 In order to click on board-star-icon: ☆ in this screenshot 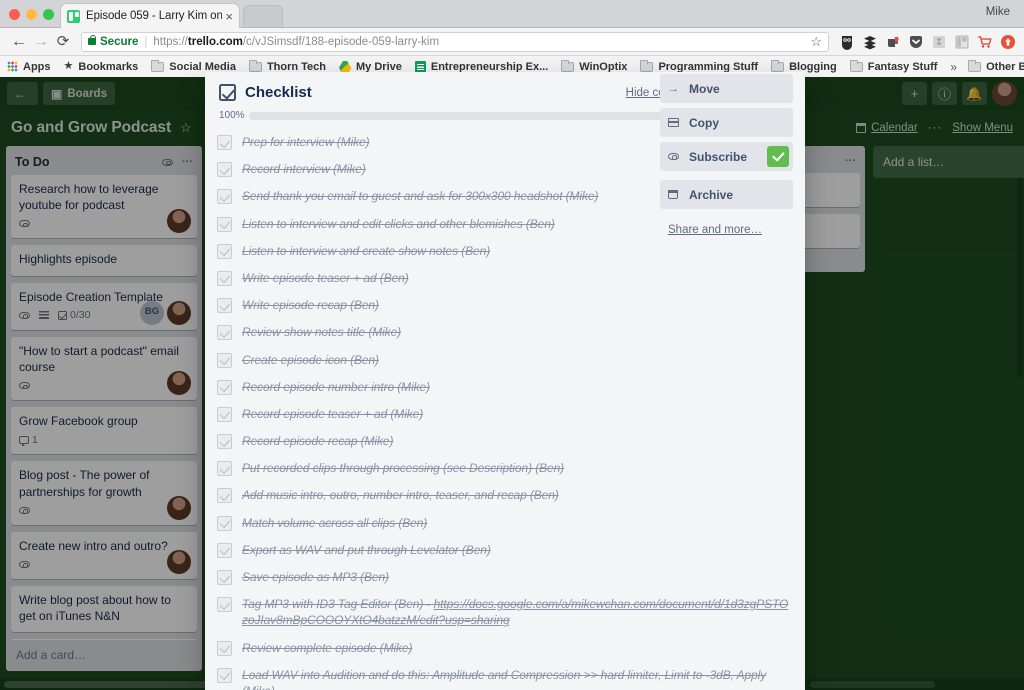, I will do `click(186, 128)`.